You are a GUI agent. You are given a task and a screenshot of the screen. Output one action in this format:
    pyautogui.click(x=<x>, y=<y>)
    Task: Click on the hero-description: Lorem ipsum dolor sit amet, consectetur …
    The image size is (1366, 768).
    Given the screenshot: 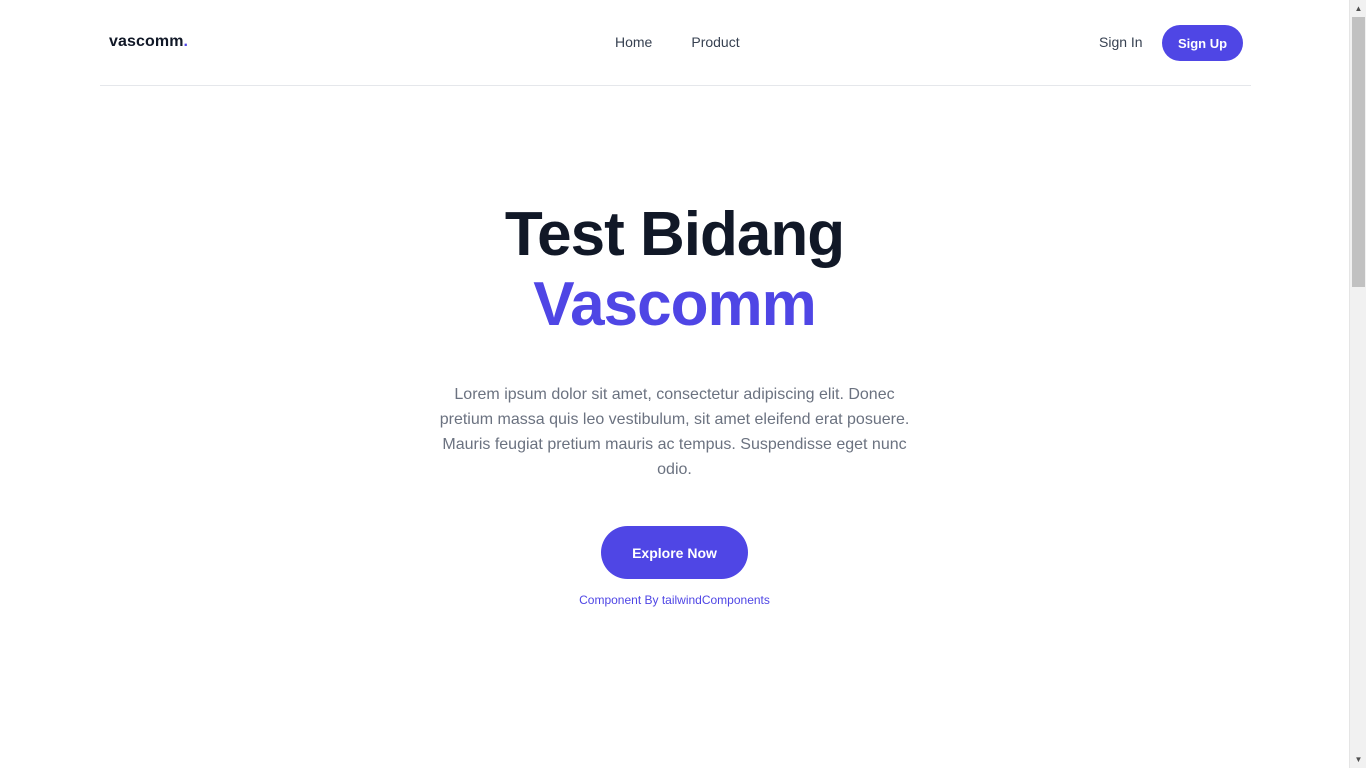 What is the action you would take?
    pyautogui.click(x=674, y=432)
    